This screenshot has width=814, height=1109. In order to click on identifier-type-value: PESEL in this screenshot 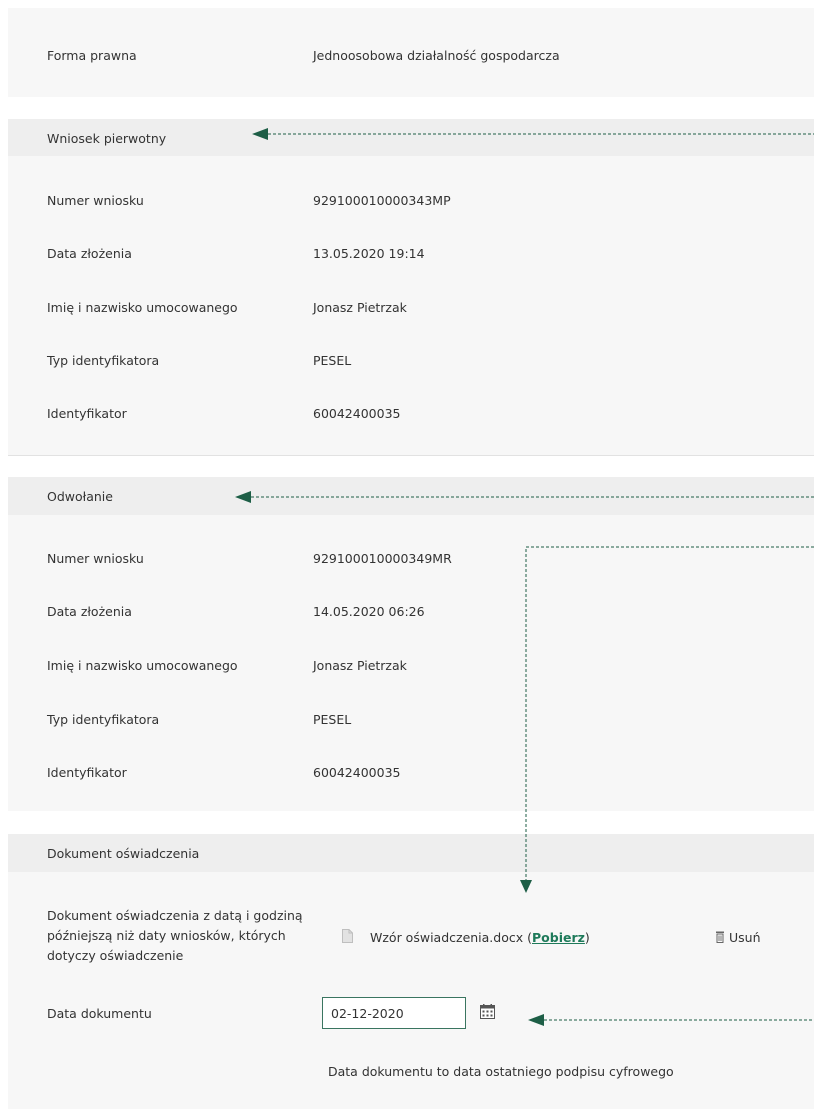, I will do `click(332, 360)`.